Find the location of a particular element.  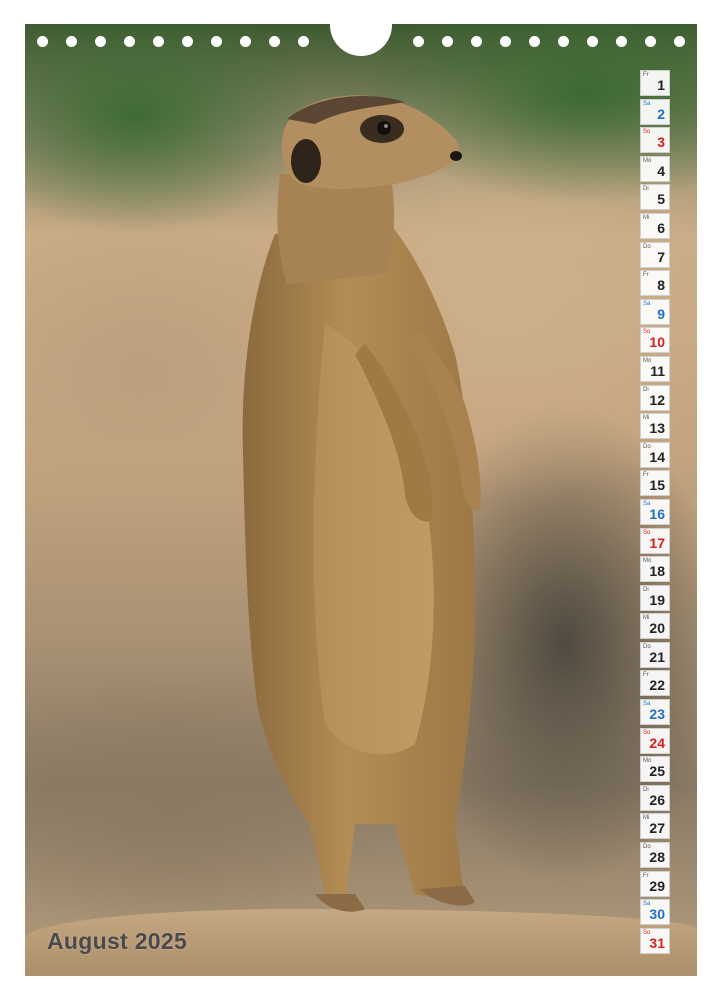

weekday-label: So is located at coordinates (647, 132).